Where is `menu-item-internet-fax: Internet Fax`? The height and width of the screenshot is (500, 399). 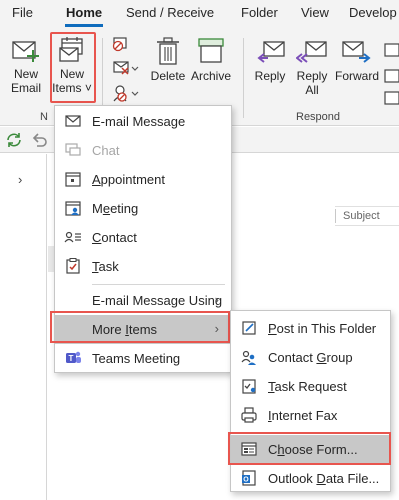
menu-item-internet-fax: Internet Fax is located at coordinates (310, 415).